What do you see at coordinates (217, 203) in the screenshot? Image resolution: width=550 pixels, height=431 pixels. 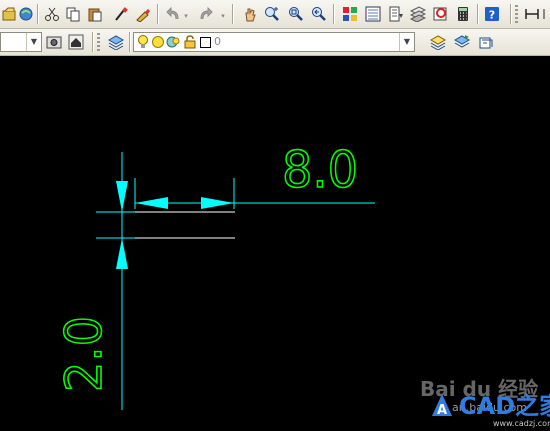 I see `dimension-arrow-right` at bounding box center [217, 203].